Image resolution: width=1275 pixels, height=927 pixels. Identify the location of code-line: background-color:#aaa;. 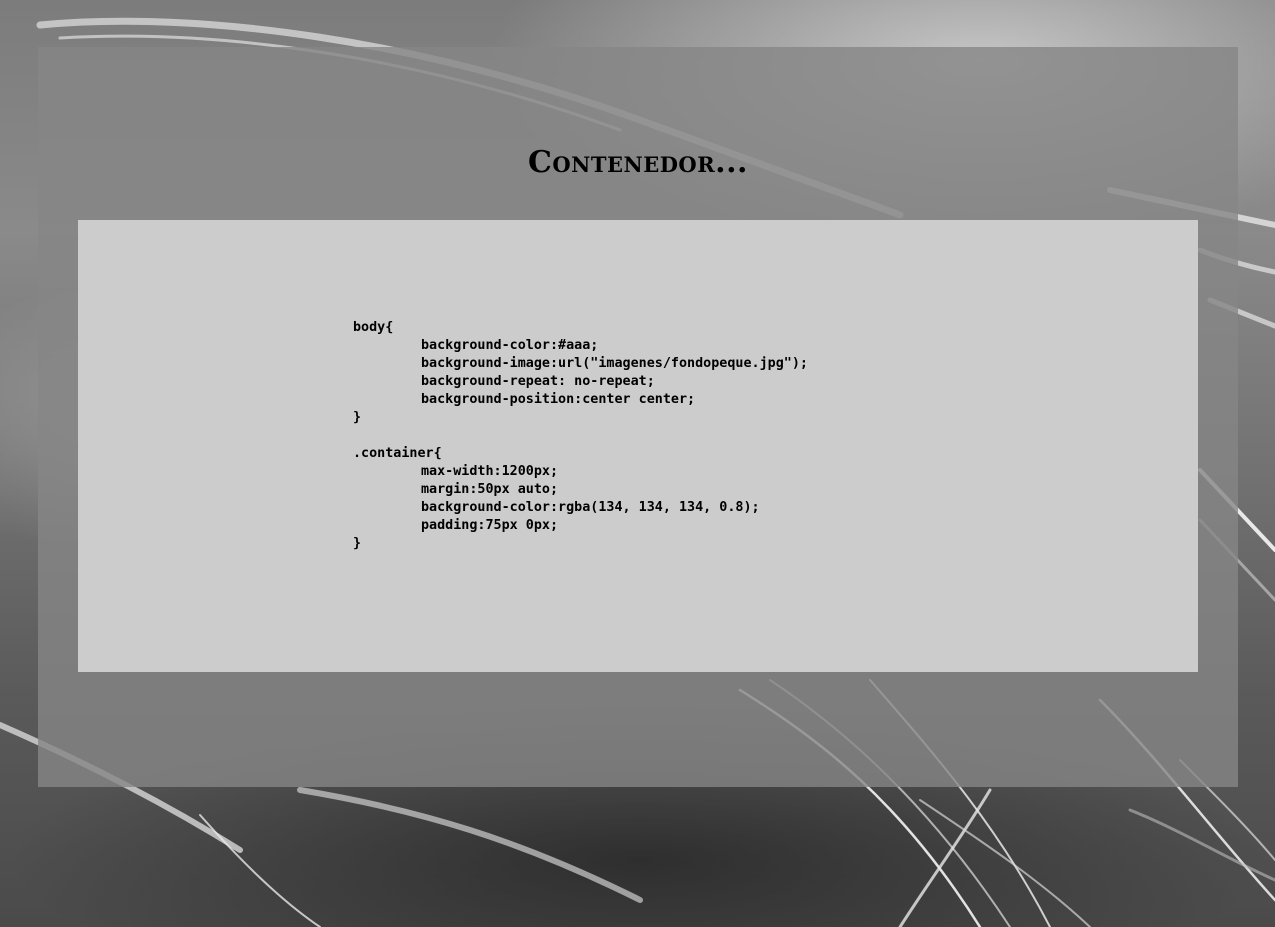
(580, 346).